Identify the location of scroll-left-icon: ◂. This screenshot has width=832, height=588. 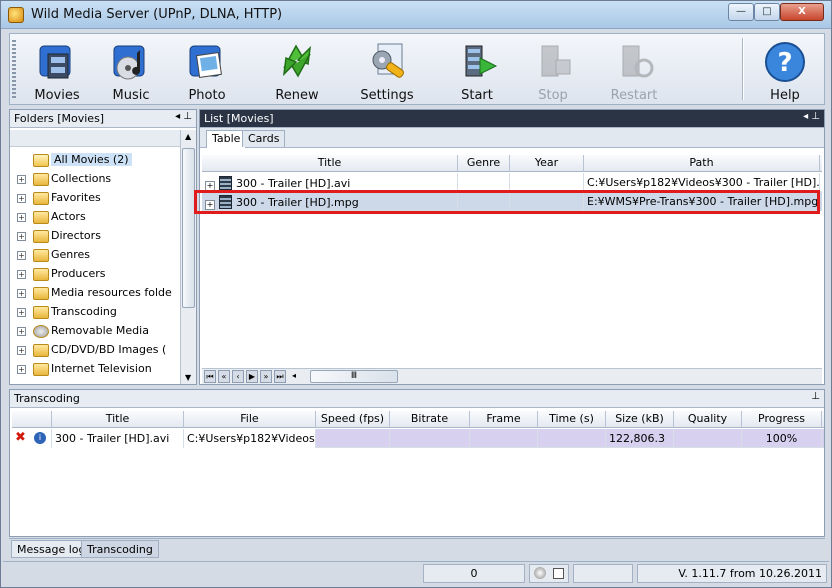
(296, 377).